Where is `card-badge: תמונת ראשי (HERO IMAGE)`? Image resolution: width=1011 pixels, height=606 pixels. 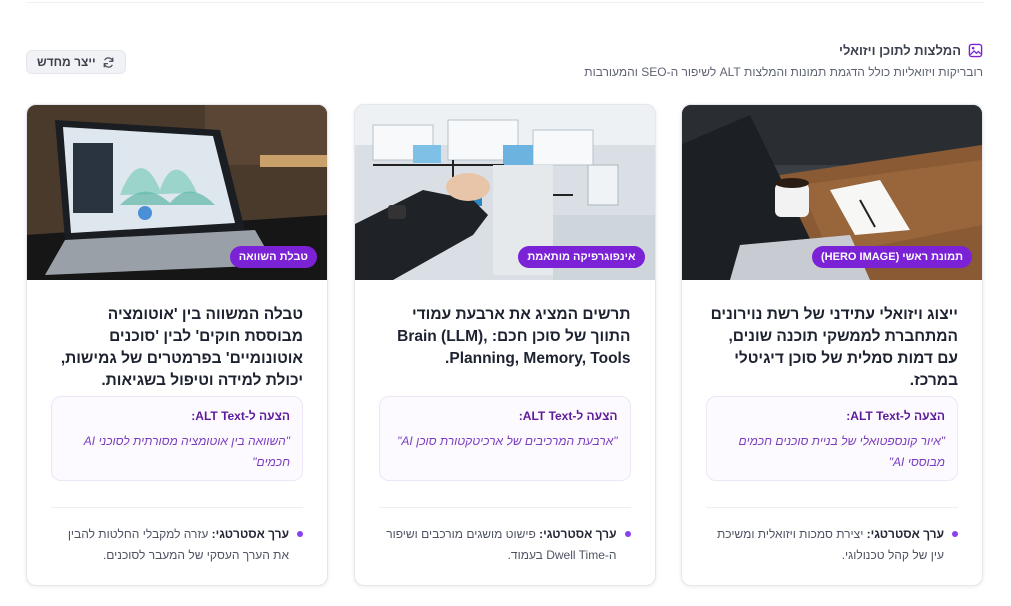
card-badge: תמונת ראשי (HERO IMAGE) is located at coordinates (892, 257).